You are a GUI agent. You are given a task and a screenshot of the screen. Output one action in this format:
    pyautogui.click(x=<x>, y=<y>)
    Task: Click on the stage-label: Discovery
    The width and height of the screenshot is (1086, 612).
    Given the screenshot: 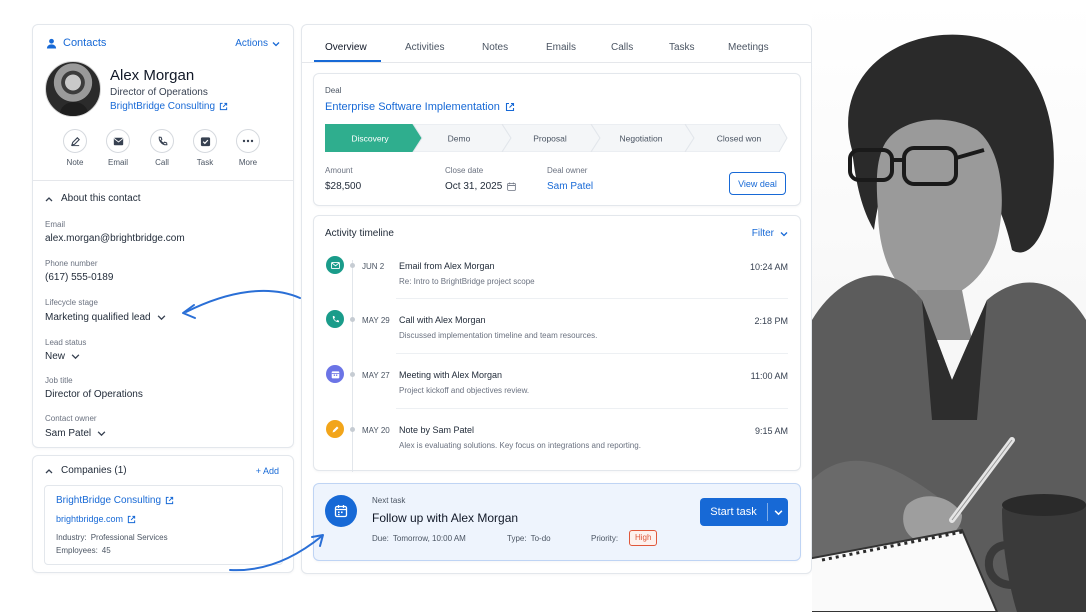 What is the action you would take?
    pyautogui.click(x=370, y=139)
    